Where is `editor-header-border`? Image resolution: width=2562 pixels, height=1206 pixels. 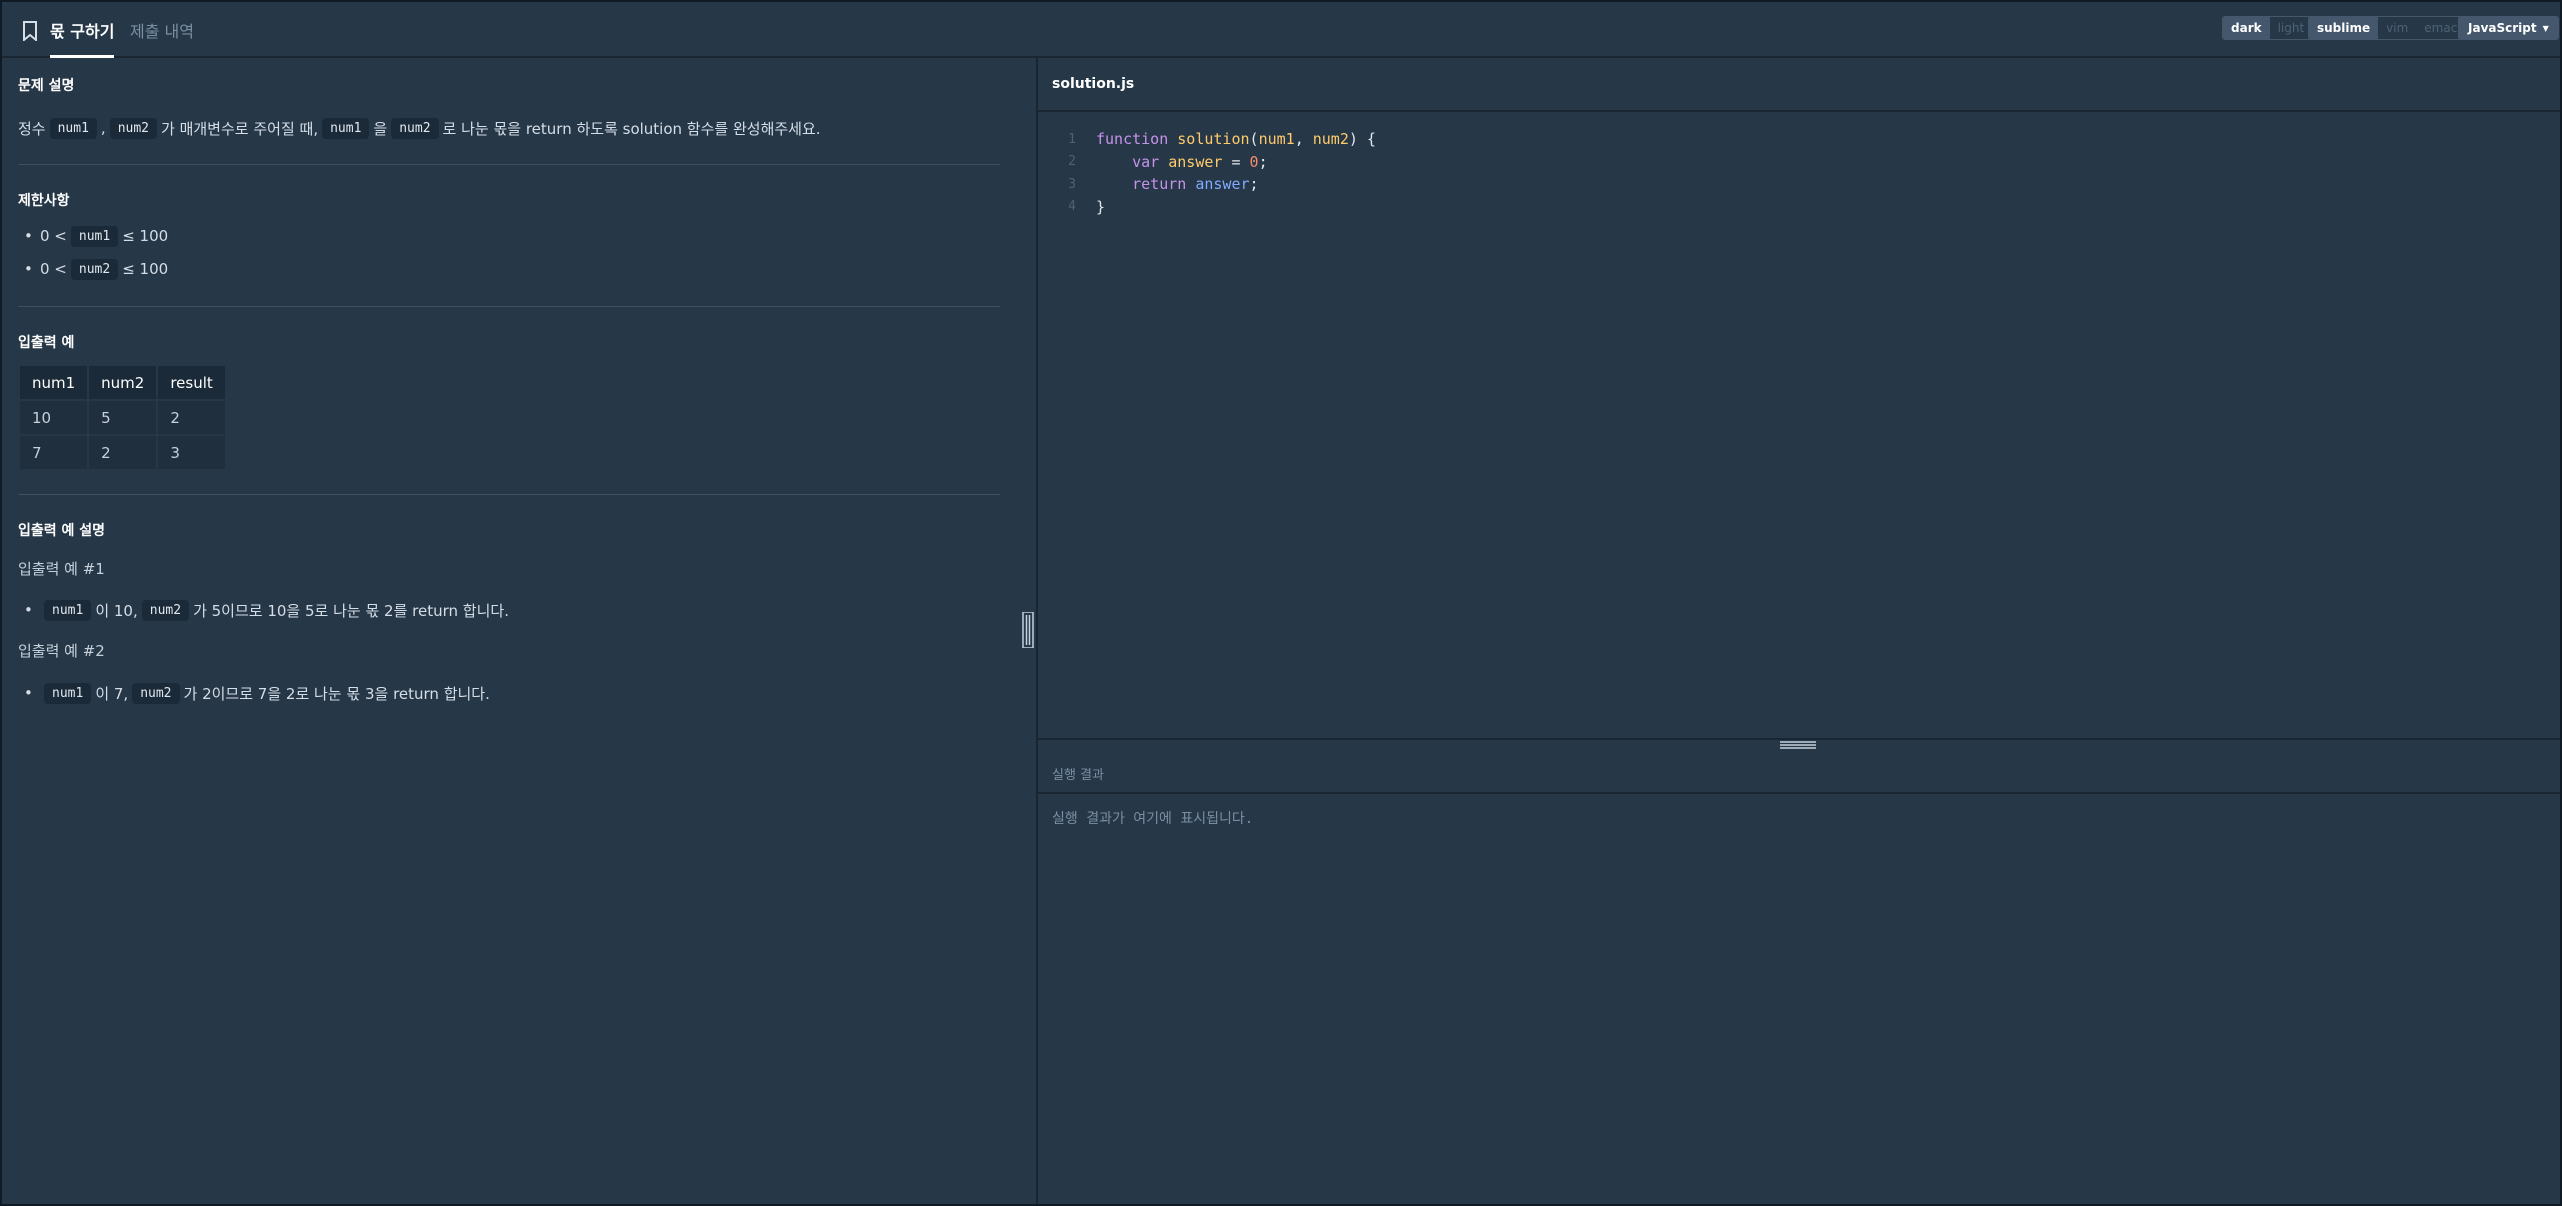
editor-header-border is located at coordinates (1799, 111).